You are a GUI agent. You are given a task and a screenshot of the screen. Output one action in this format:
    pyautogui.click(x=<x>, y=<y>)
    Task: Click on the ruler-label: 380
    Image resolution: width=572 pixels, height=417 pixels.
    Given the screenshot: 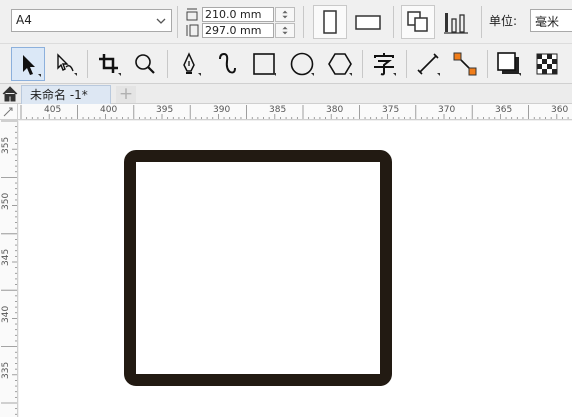 What is the action you would take?
    pyautogui.click(x=335, y=110)
    